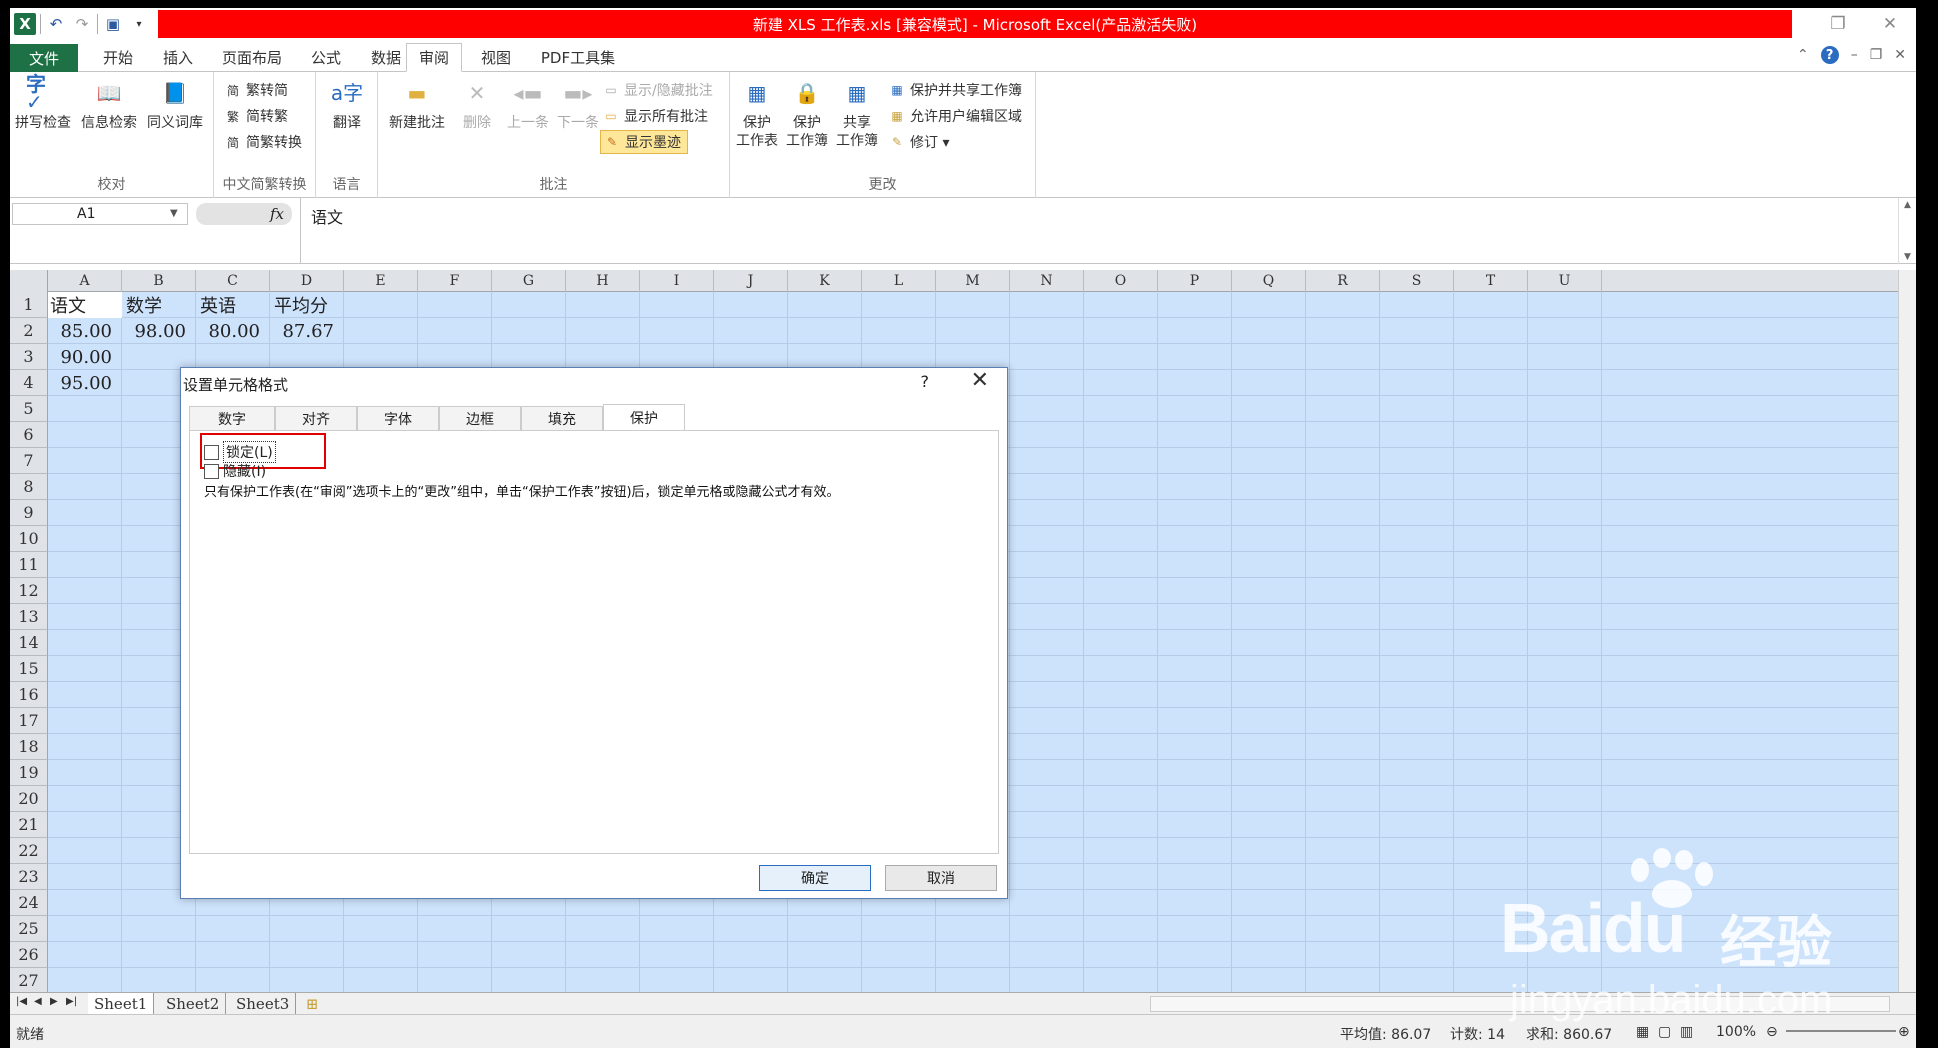 The width and height of the screenshot is (1938, 1048). What do you see at coordinates (233, 331) in the screenshot?
I see `cell-C2: 80.00` at bounding box center [233, 331].